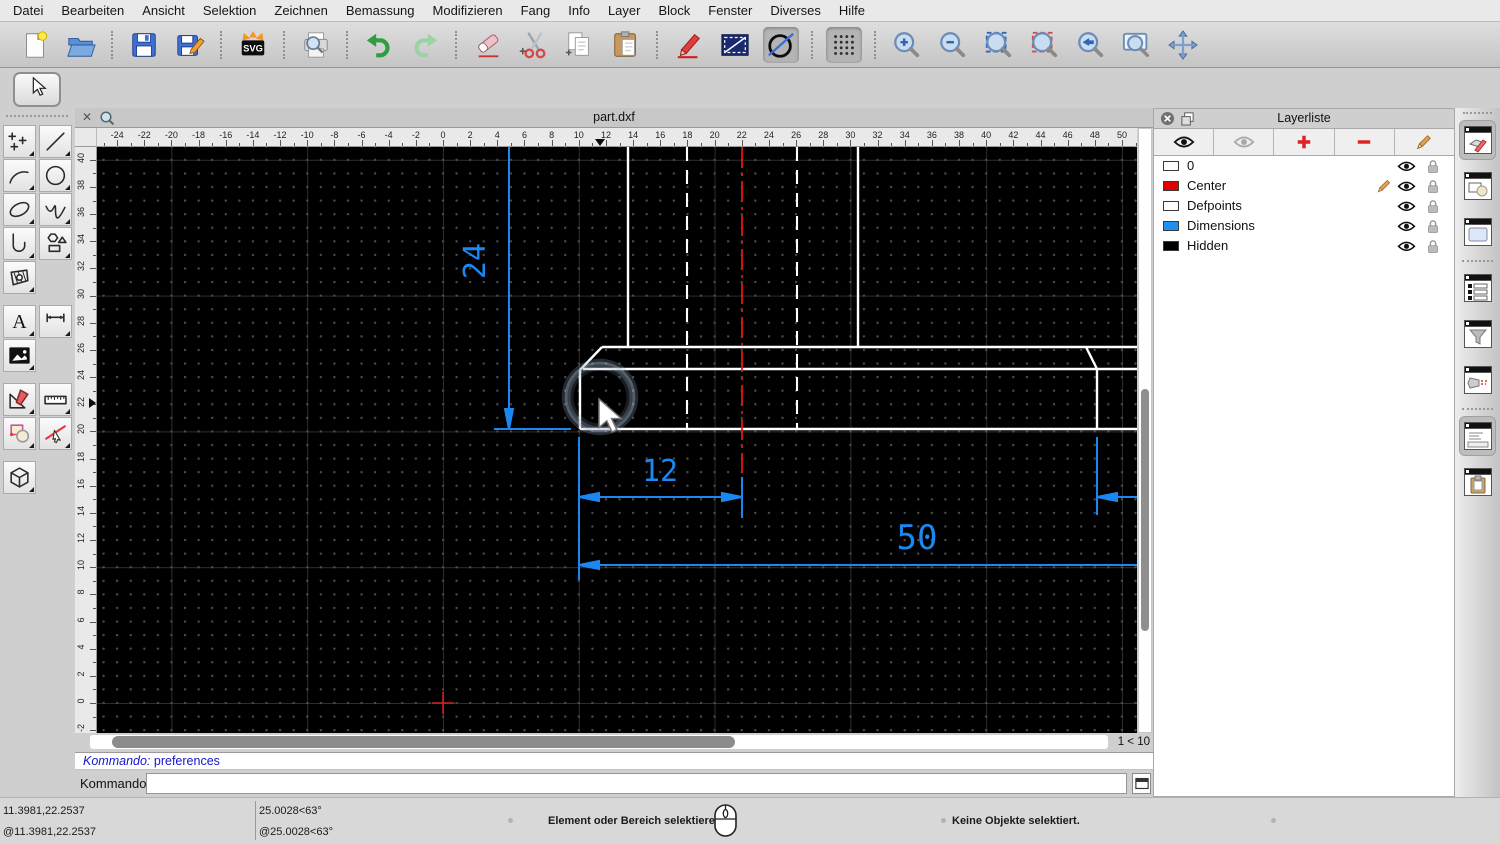 The height and width of the screenshot is (844, 1500). Describe the element at coordinates (253, 45) in the screenshot. I see `svg-export-button: SVG` at that location.